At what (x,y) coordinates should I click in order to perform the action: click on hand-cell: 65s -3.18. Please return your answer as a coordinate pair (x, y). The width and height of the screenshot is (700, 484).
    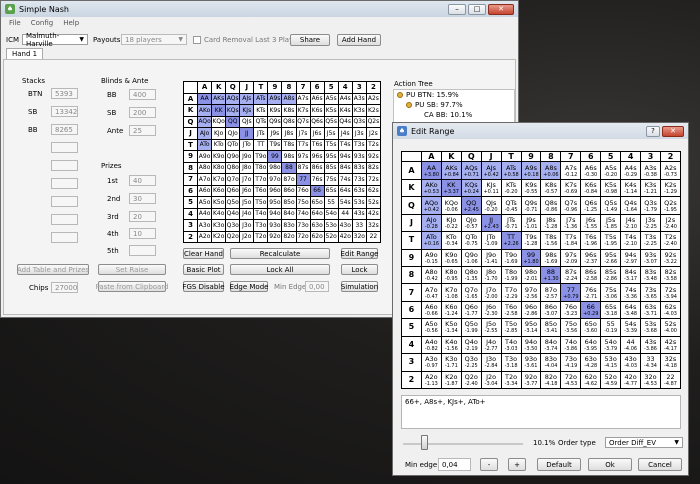
    Looking at the image, I should click on (611, 310).